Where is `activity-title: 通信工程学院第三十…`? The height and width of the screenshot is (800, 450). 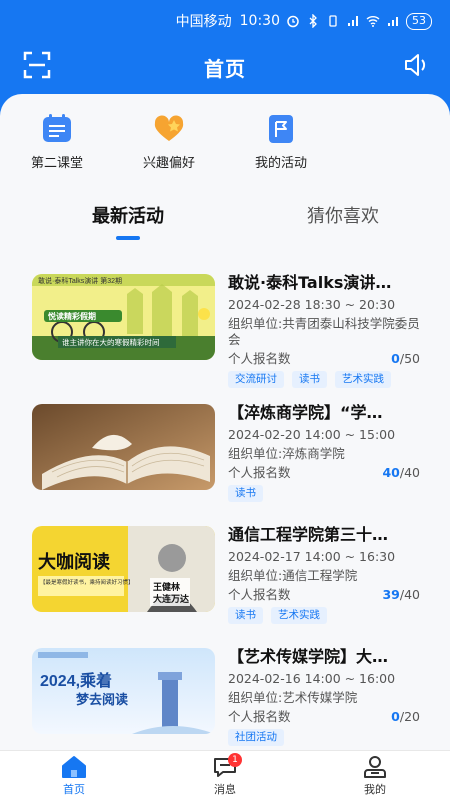
activity-title: 通信工程学院第三十… is located at coordinates (308, 534).